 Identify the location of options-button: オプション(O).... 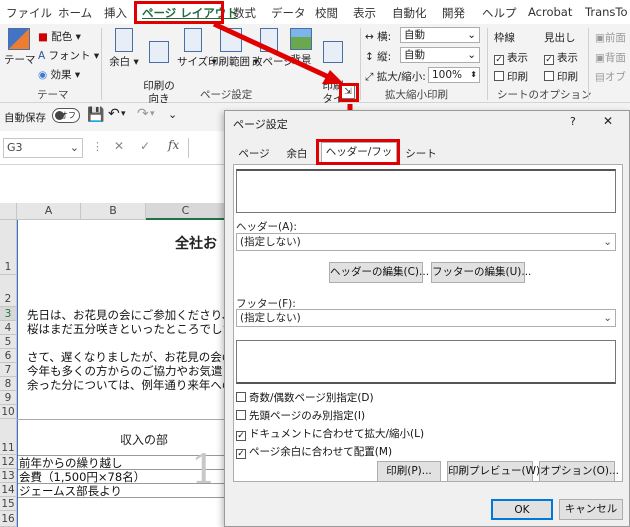
(579, 471).